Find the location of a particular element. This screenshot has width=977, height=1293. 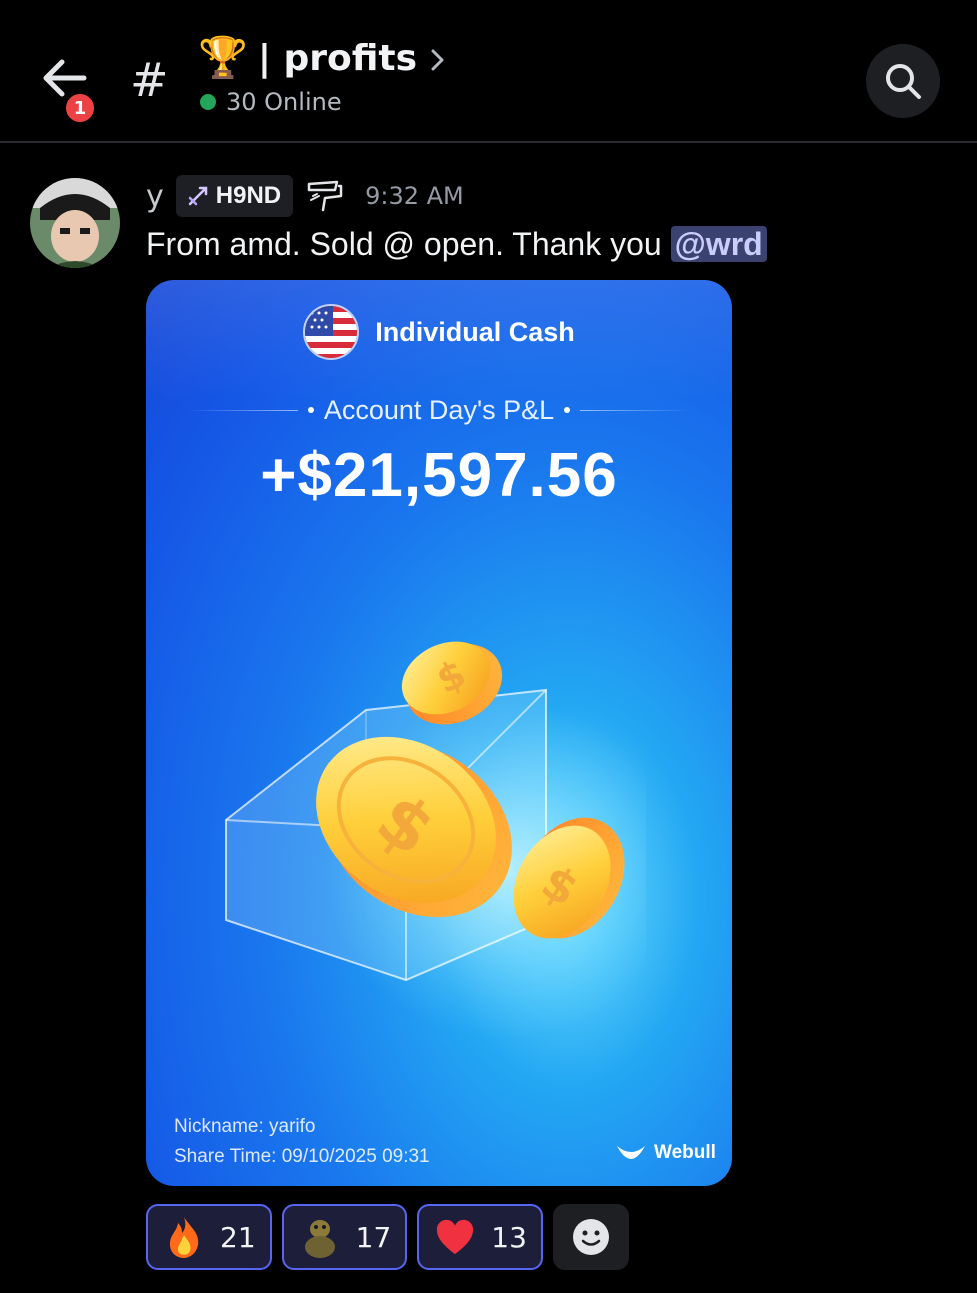

us-flag-icon is located at coordinates (331, 332).